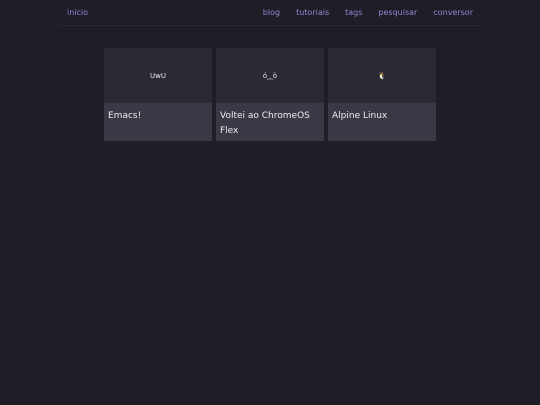 The height and width of the screenshot is (405, 540). Describe the element at coordinates (353, 12) in the screenshot. I see `nav-link-tags: tags` at that location.